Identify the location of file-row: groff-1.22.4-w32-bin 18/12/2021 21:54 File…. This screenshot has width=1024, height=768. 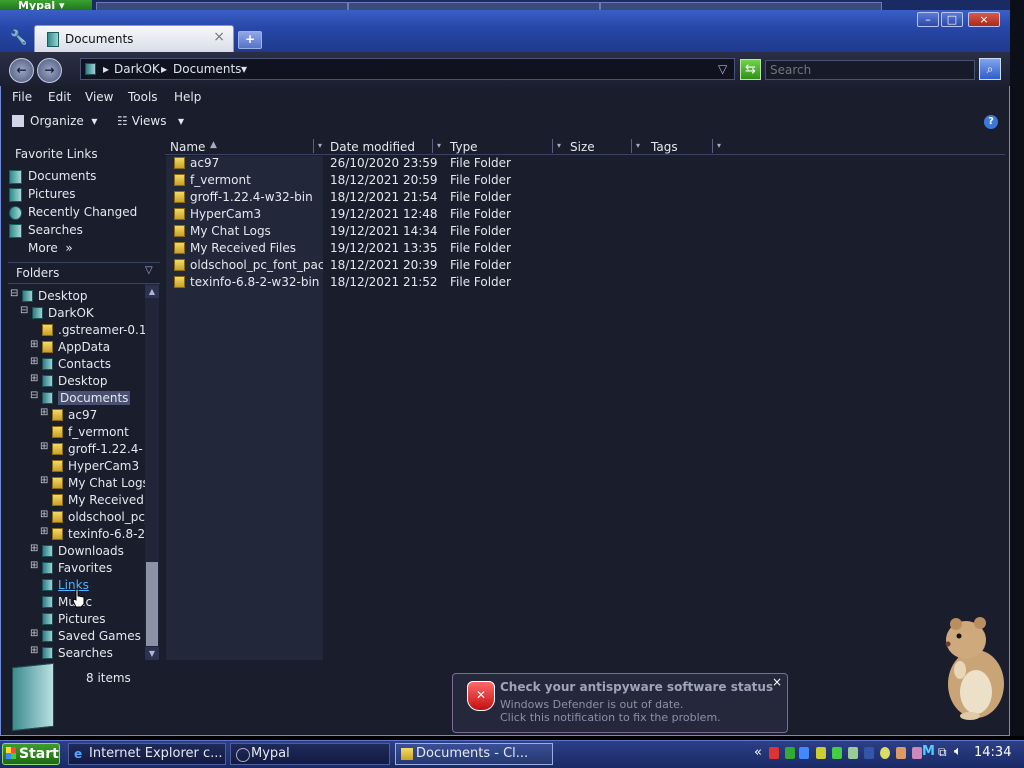
(446, 197).